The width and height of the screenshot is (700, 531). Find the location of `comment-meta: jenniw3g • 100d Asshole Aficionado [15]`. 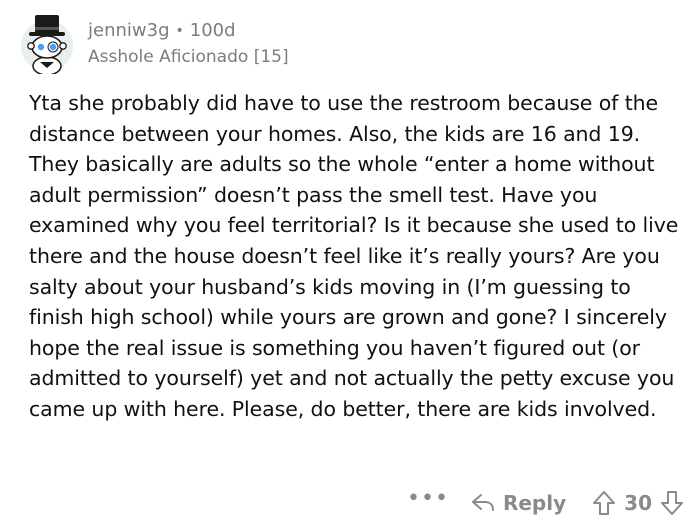

comment-meta: jenniw3g • 100d Asshole Aficionado [15] is located at coordinates (188, 44).